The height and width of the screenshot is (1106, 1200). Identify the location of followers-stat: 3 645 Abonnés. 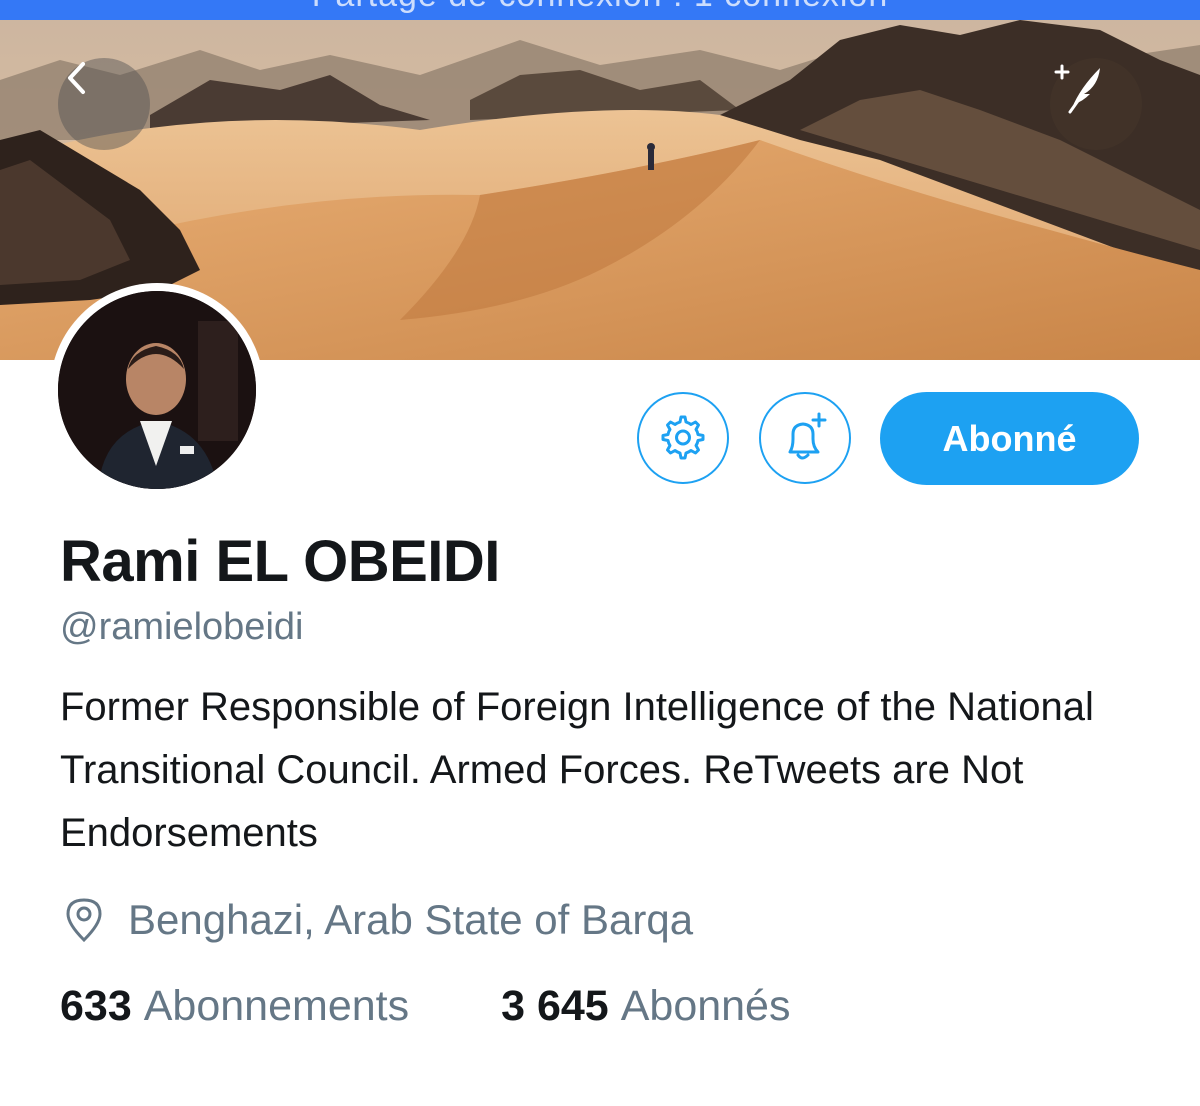
(645, 1006).